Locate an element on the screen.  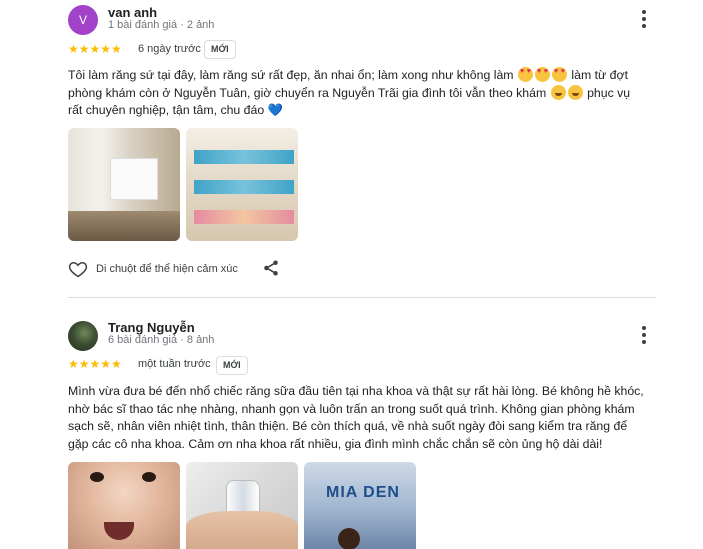
avatar: V is located at coordinates (83, 20).